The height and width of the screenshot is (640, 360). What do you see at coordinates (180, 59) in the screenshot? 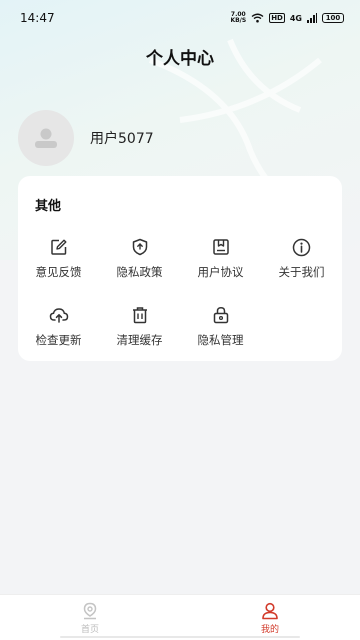
I see `page-title: 个人中心` at bounding box center [180, 59].